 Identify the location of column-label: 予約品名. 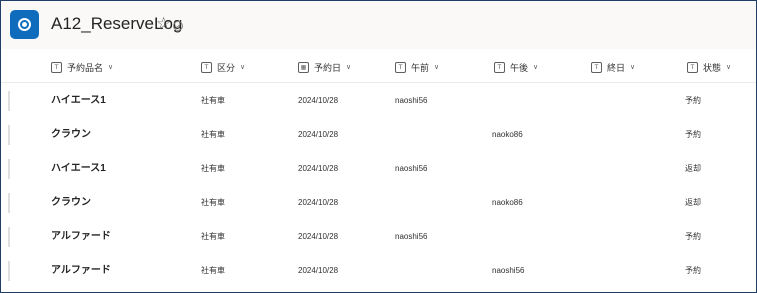
(85, 67).